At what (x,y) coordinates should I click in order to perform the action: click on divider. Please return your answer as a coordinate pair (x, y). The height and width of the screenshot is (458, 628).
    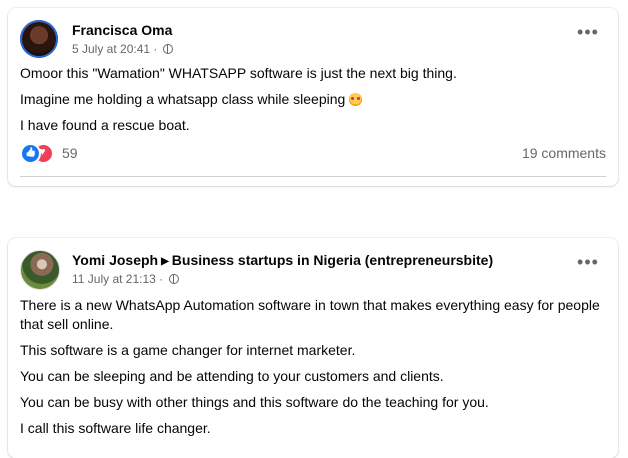
    Looking at the image, I should click on (313, 176).